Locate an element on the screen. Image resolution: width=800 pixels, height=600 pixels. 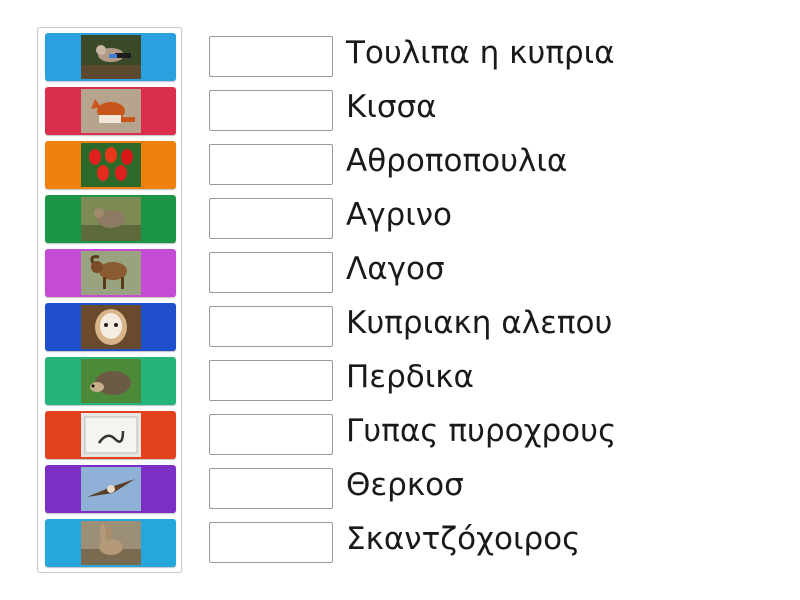
match-label: Κυπριακη αλεπου is located at coordinates (479, 323).